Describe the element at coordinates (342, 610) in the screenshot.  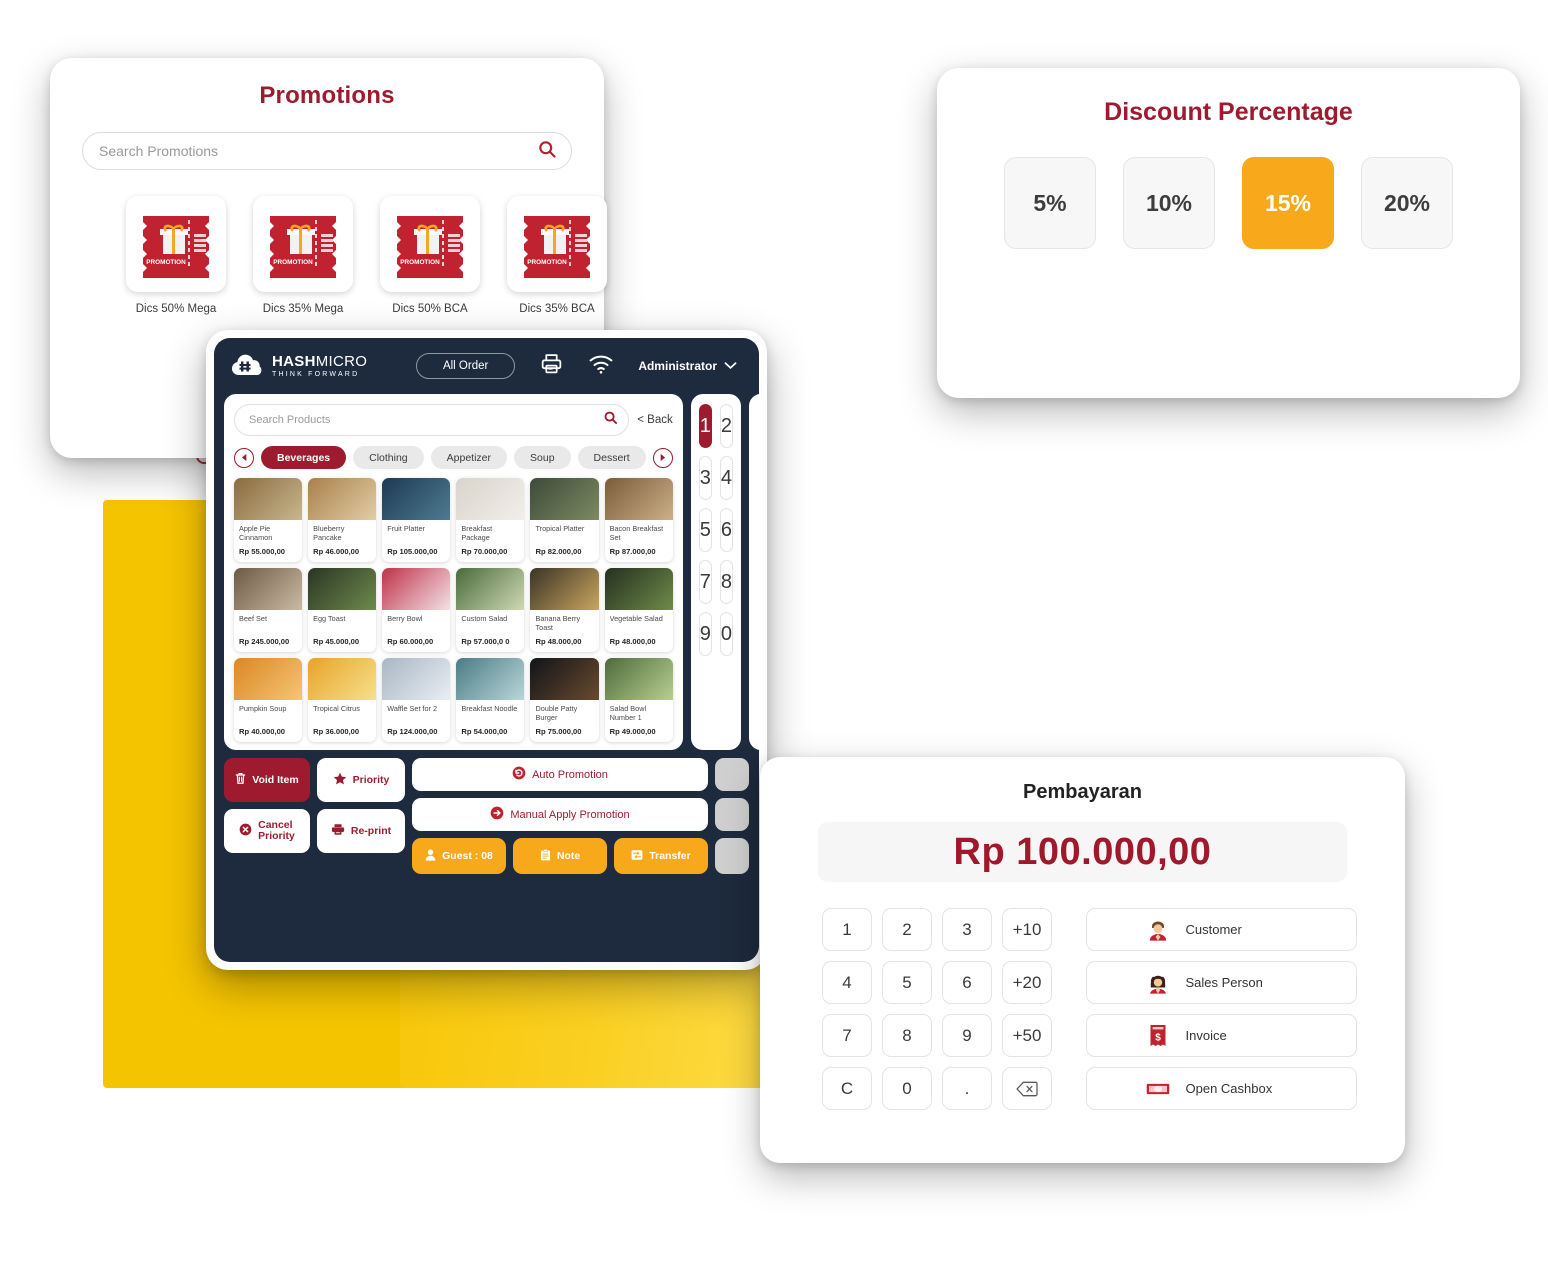
I see `product-card: Egg Toast Rp 45.000,00` at that location.